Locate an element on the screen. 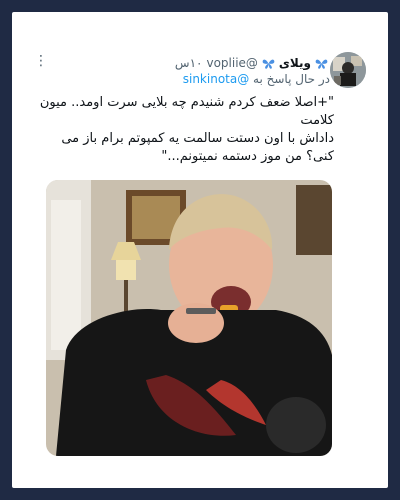  reply-context: در حال پاسخ به @sinkinota is located at coordinates (256, 79).